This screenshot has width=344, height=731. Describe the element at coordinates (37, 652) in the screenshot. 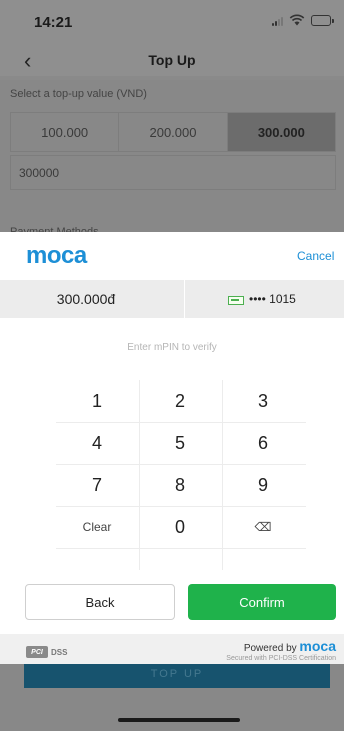

I see `pci-badge: PCI` at that location.